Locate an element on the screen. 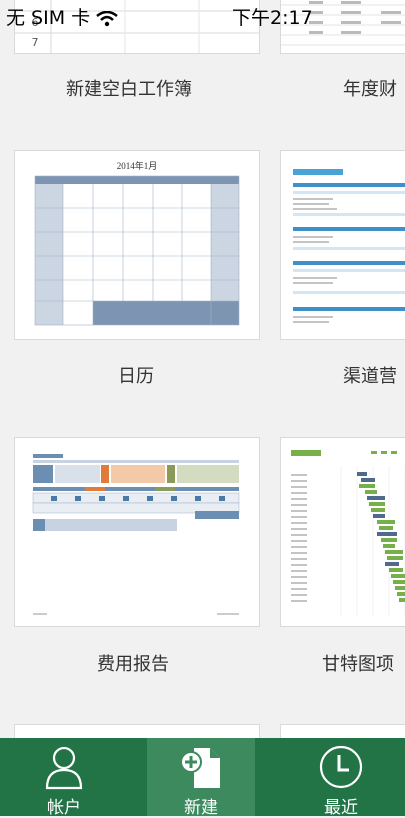  tab-label: 帐户 is located at coordinates (64, 808).